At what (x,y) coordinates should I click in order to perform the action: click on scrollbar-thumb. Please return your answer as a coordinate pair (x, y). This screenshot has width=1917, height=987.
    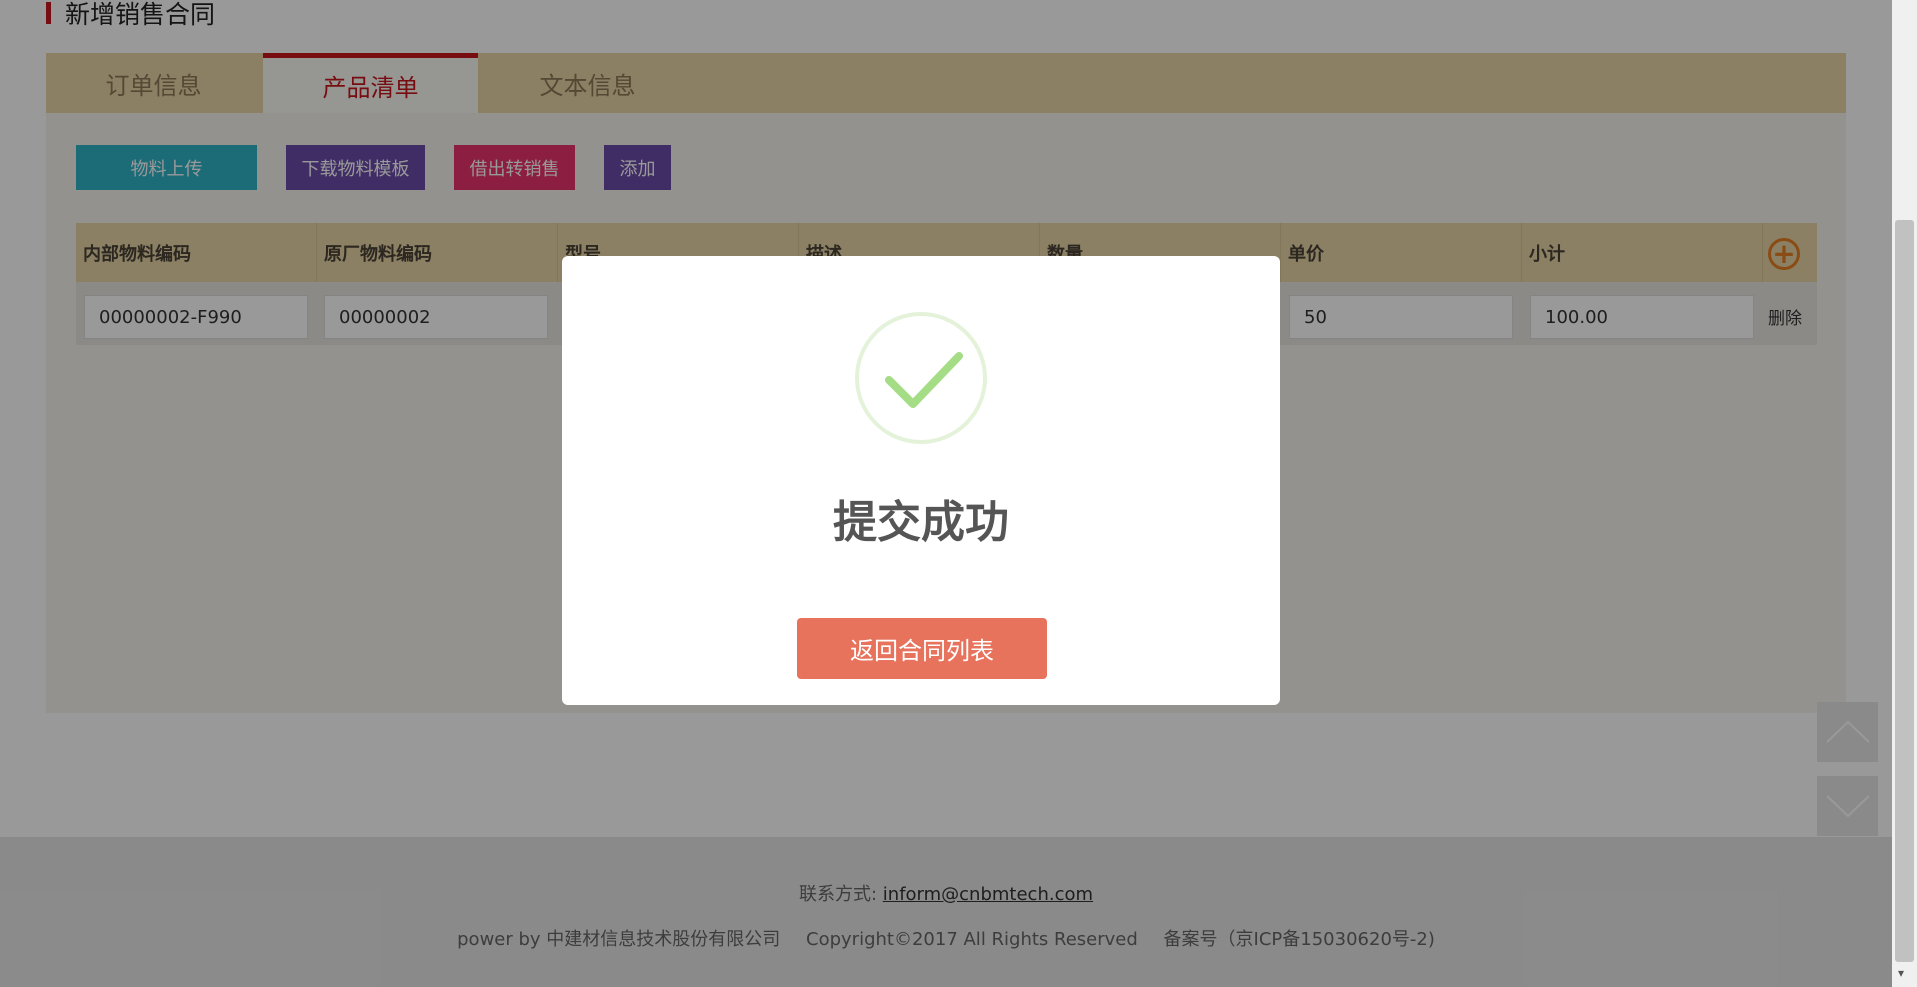
    Looking at the image, I should click on (1904, 591).